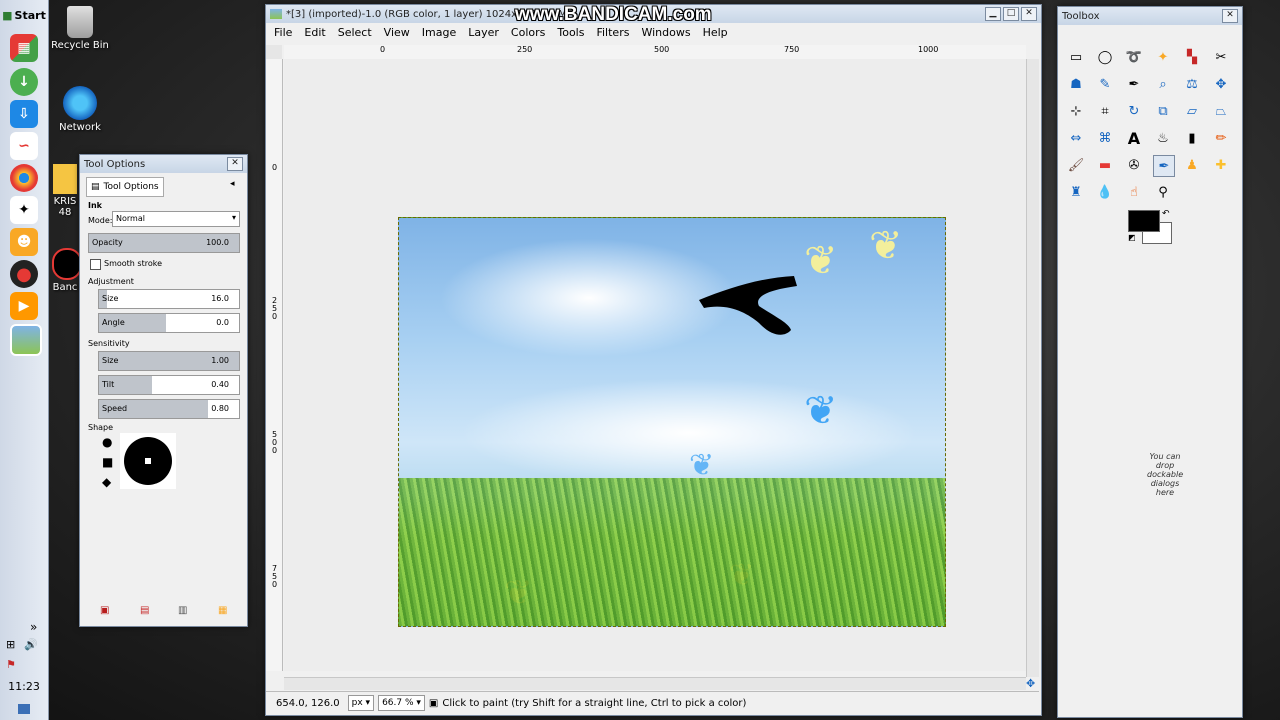 This screenshot has width=1280, height=720. Describe the element at coordinates (1163, 192) in the screenshot. I see `dodge-burn-icon: ⚲` at that location.